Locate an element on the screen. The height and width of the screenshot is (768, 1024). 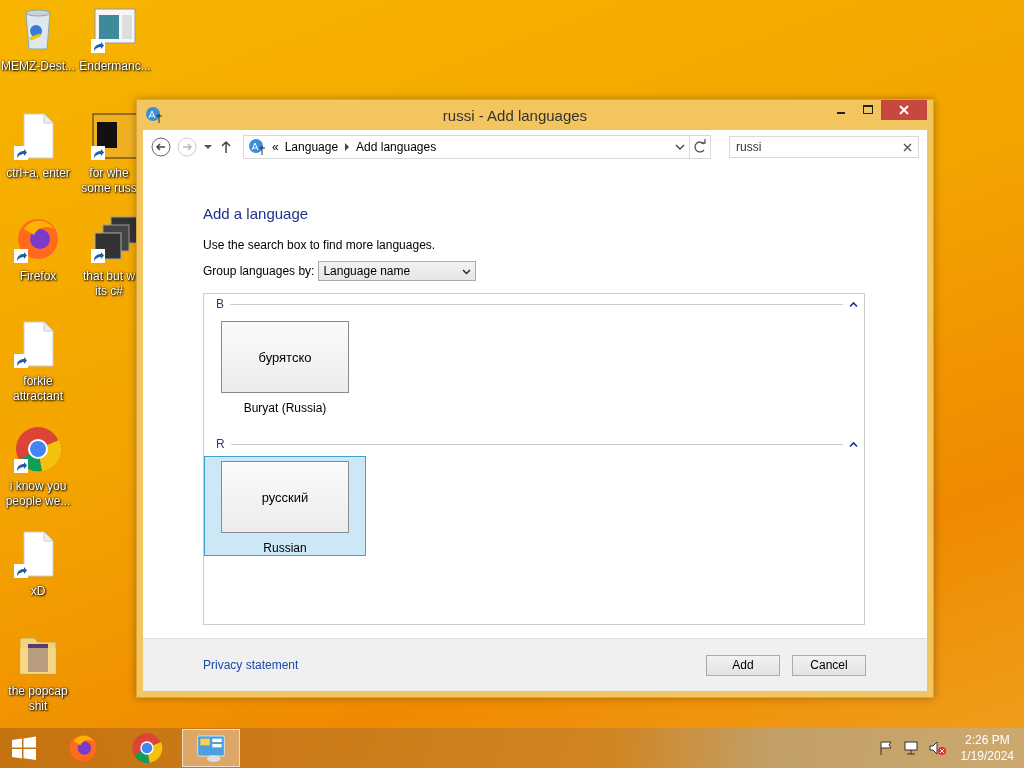
breadcrumb-item: Add languages is located at coordinates (396, 147).